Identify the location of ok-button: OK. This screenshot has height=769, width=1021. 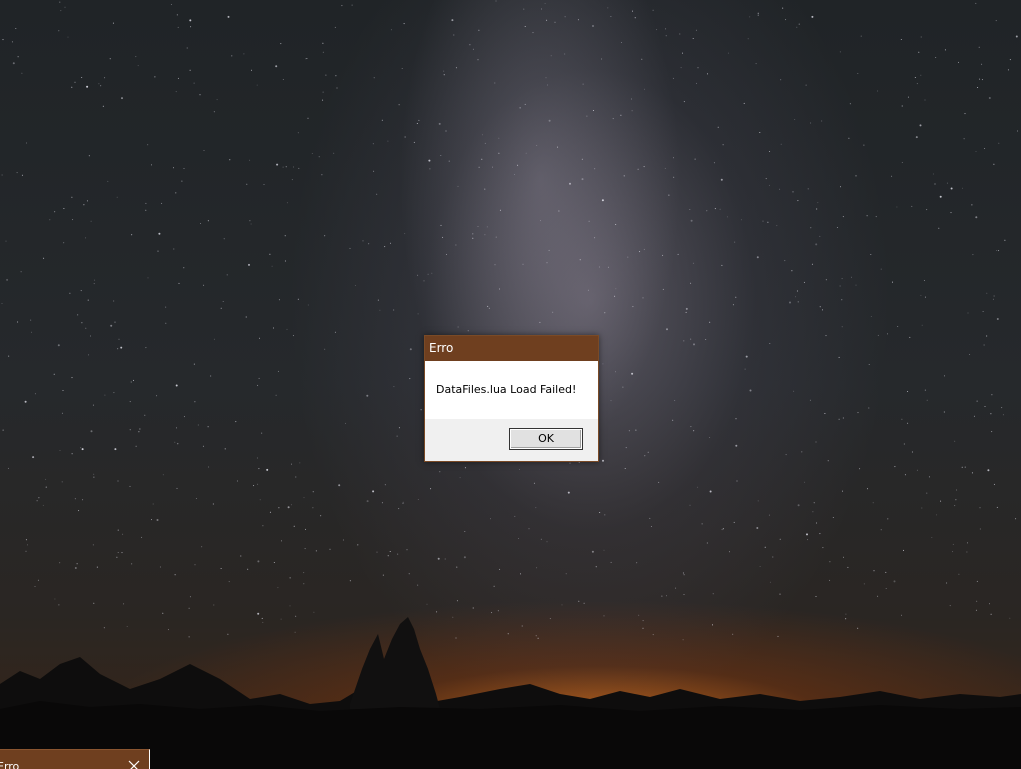
(546, 439).